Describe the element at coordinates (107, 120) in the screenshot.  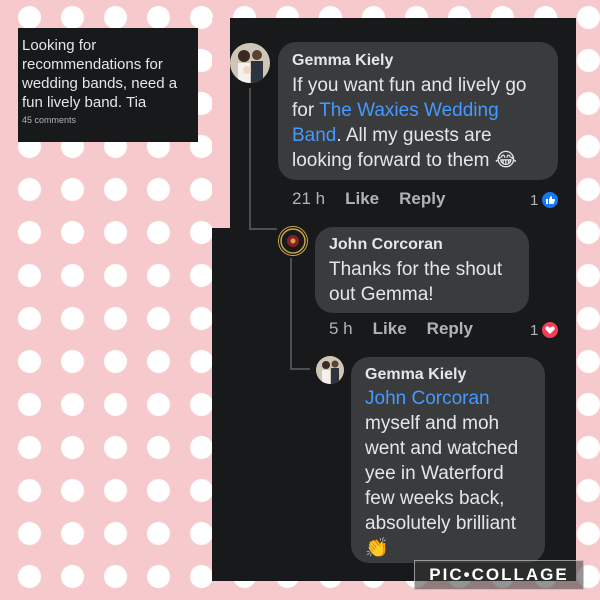
I see `comments-count: 45 comments` at that location.